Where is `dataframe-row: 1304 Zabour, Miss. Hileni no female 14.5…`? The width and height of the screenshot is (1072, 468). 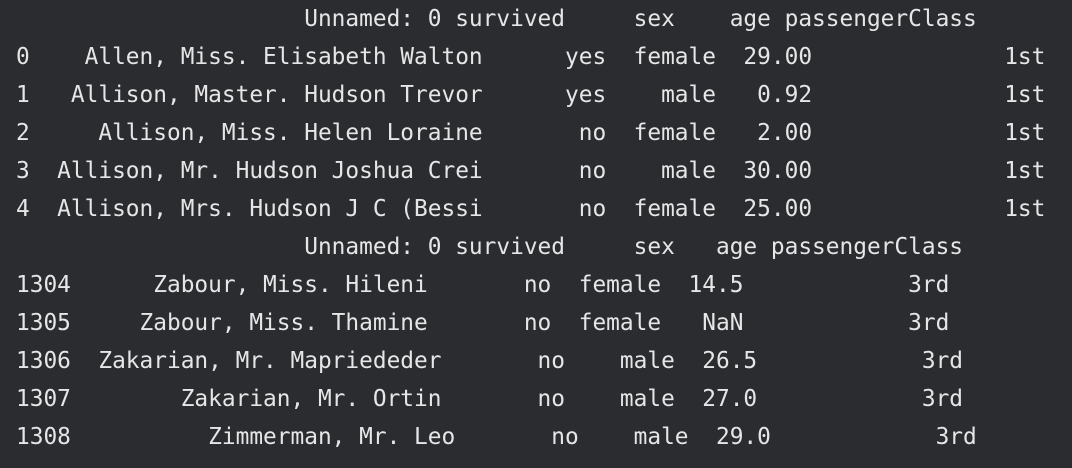
dataframe-row: 1304 Zabour, Miss. Hileni no female 14.5… is located at coordinates (483, 285).